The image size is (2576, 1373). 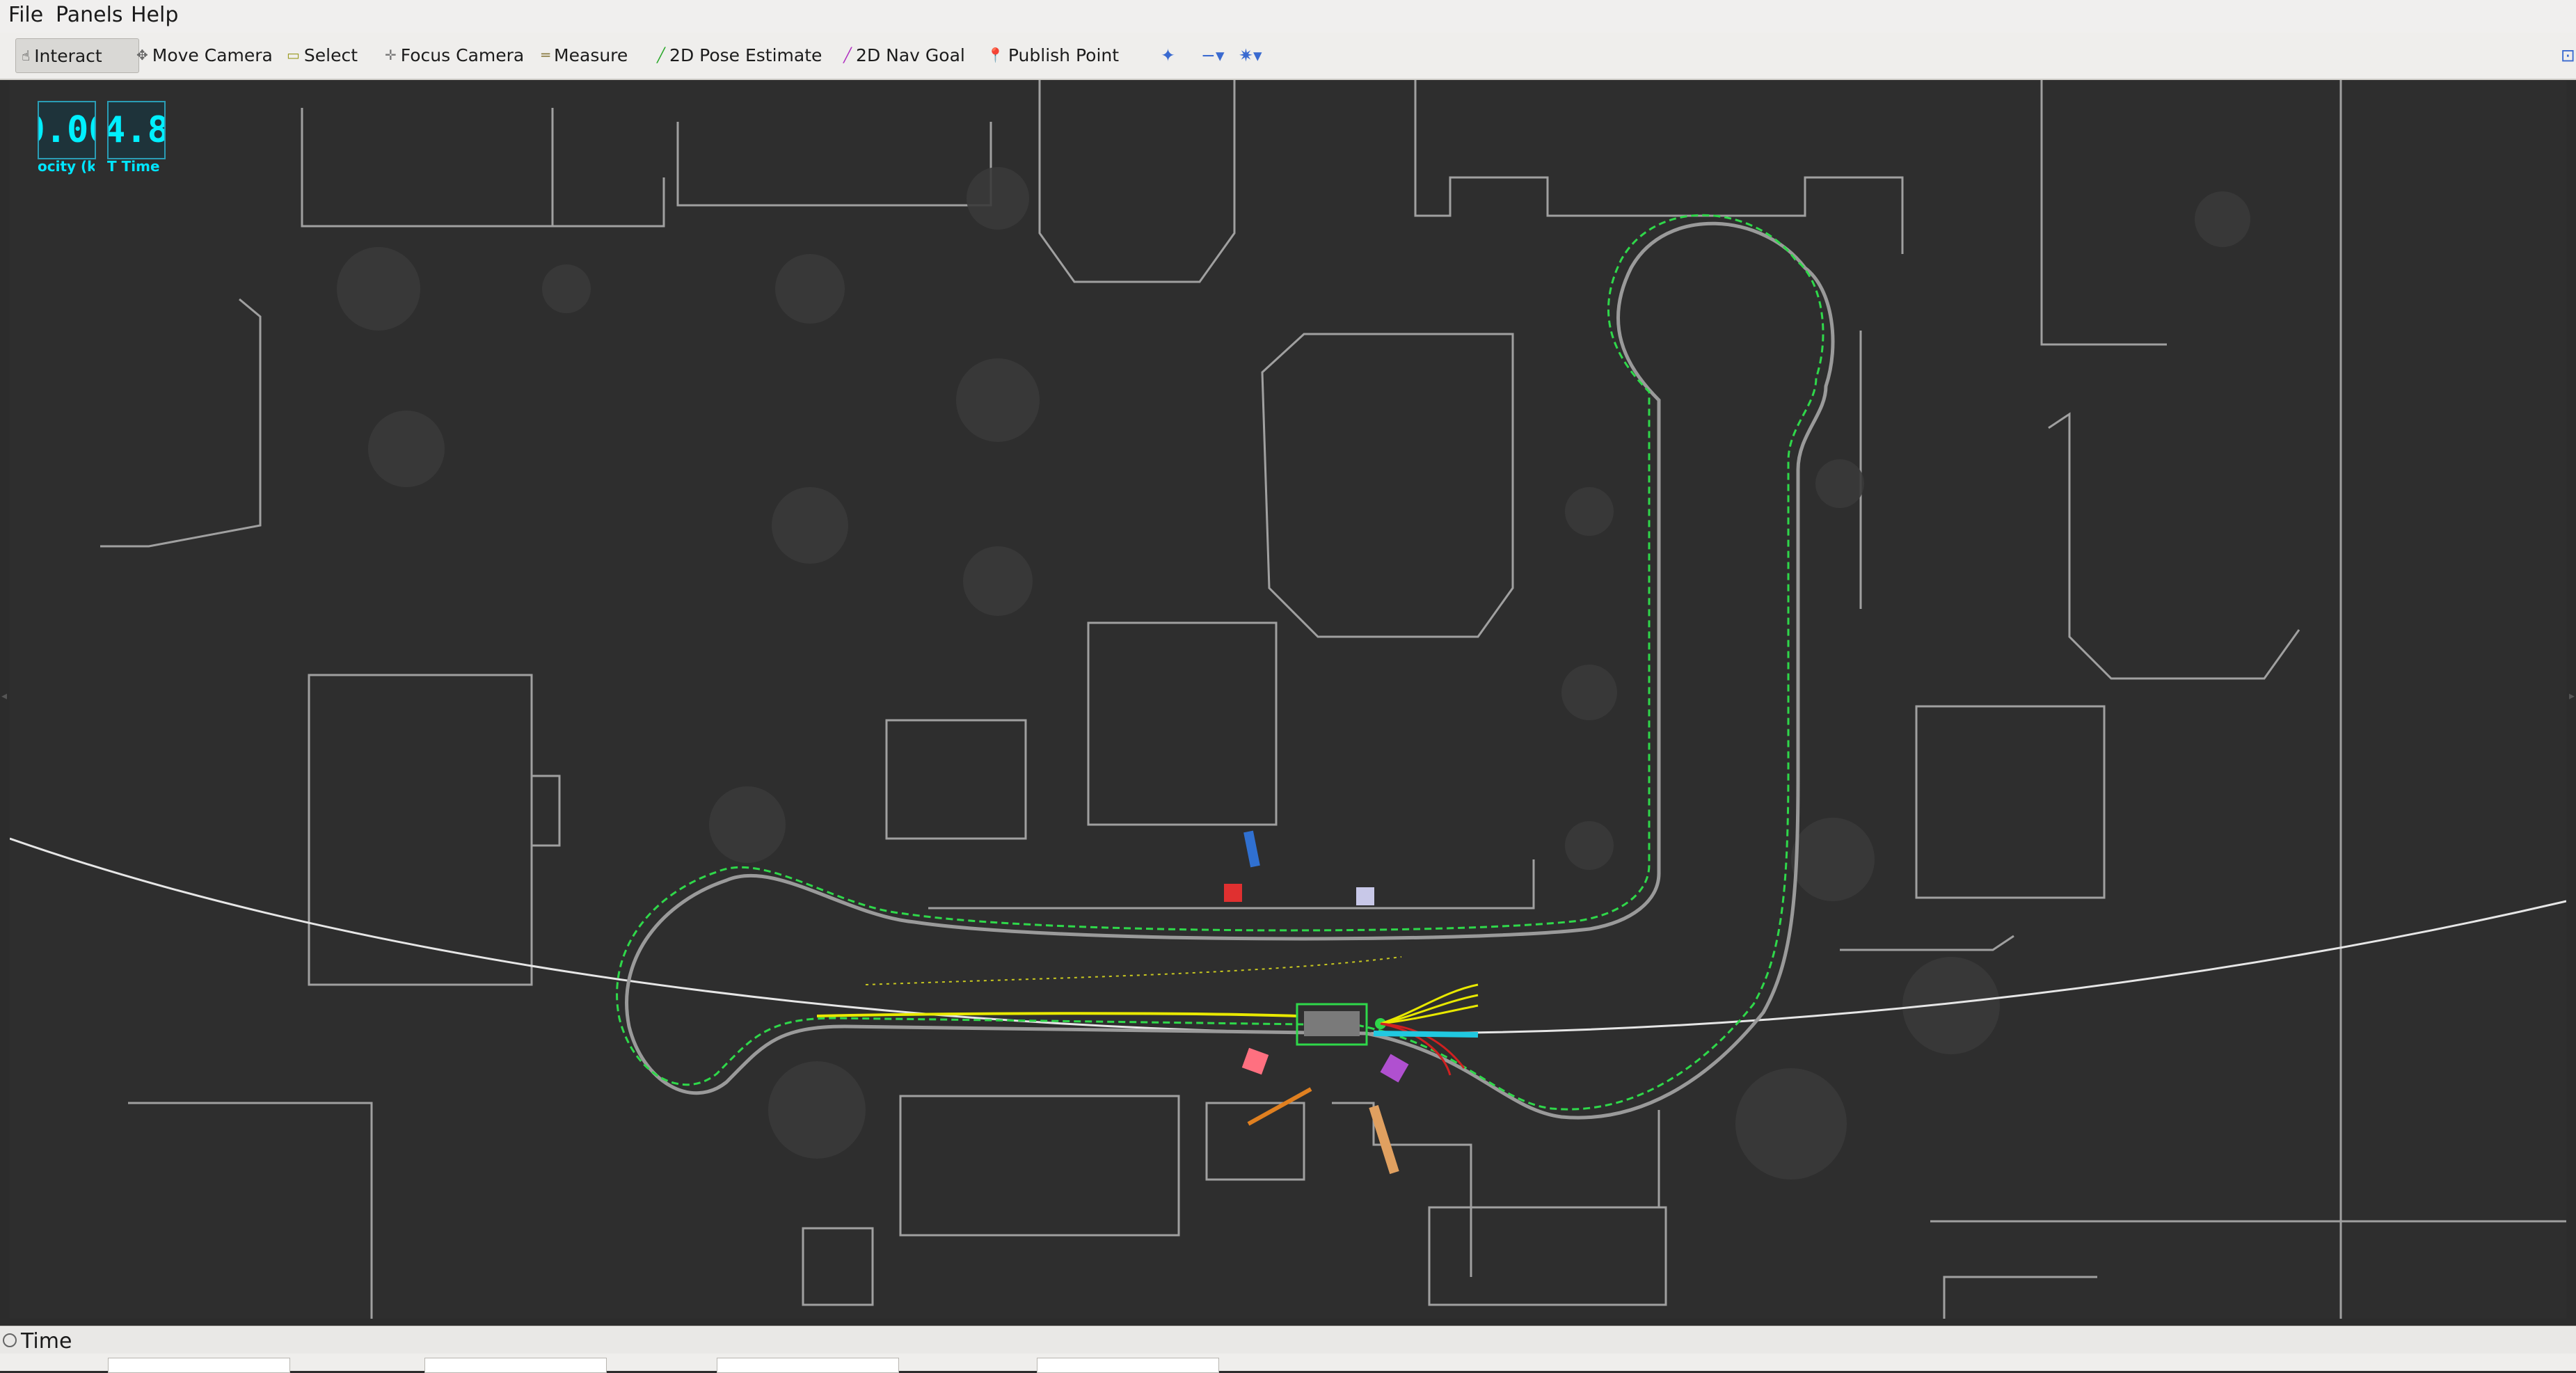 I want to click on interact-label: Interact, so click(x=68, y=55).